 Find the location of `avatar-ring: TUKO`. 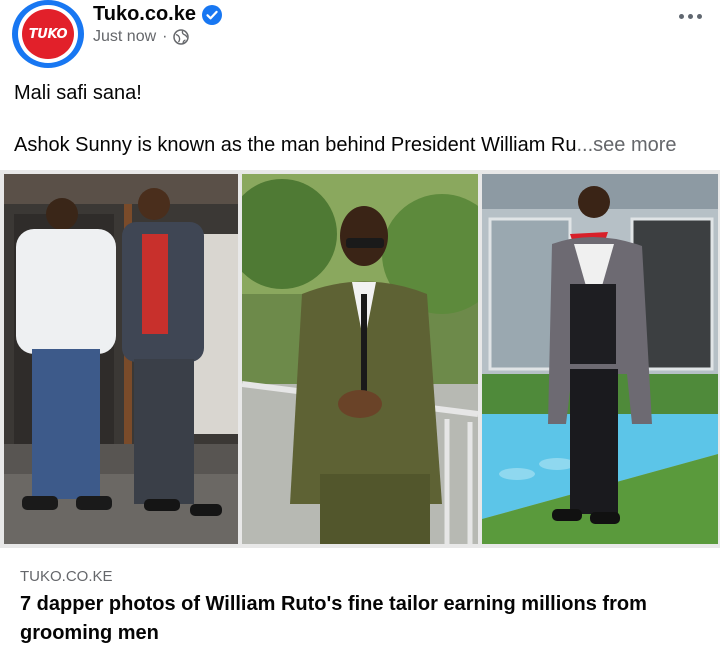

avatar-ring: TUKO is located at coordinates (48, 34).